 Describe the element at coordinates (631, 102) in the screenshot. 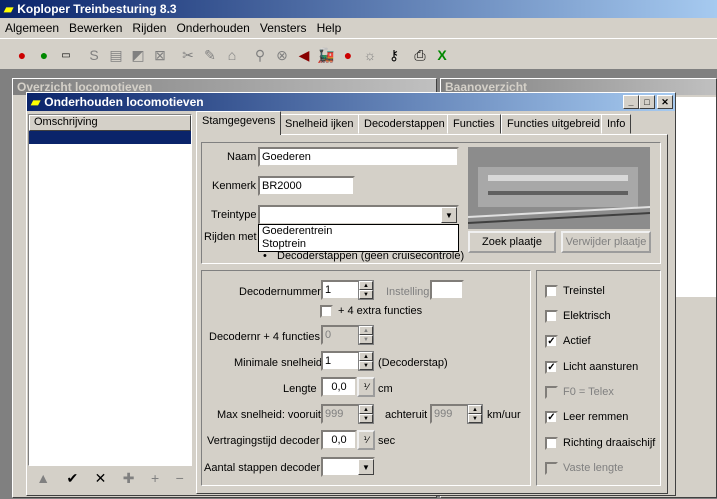

I see `minimize-button: _` at that location.